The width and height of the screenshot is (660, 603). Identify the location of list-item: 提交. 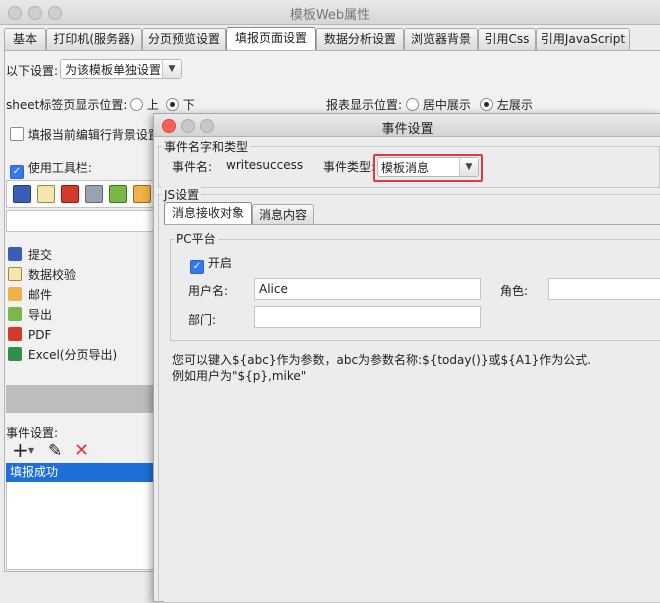
(30, 255).